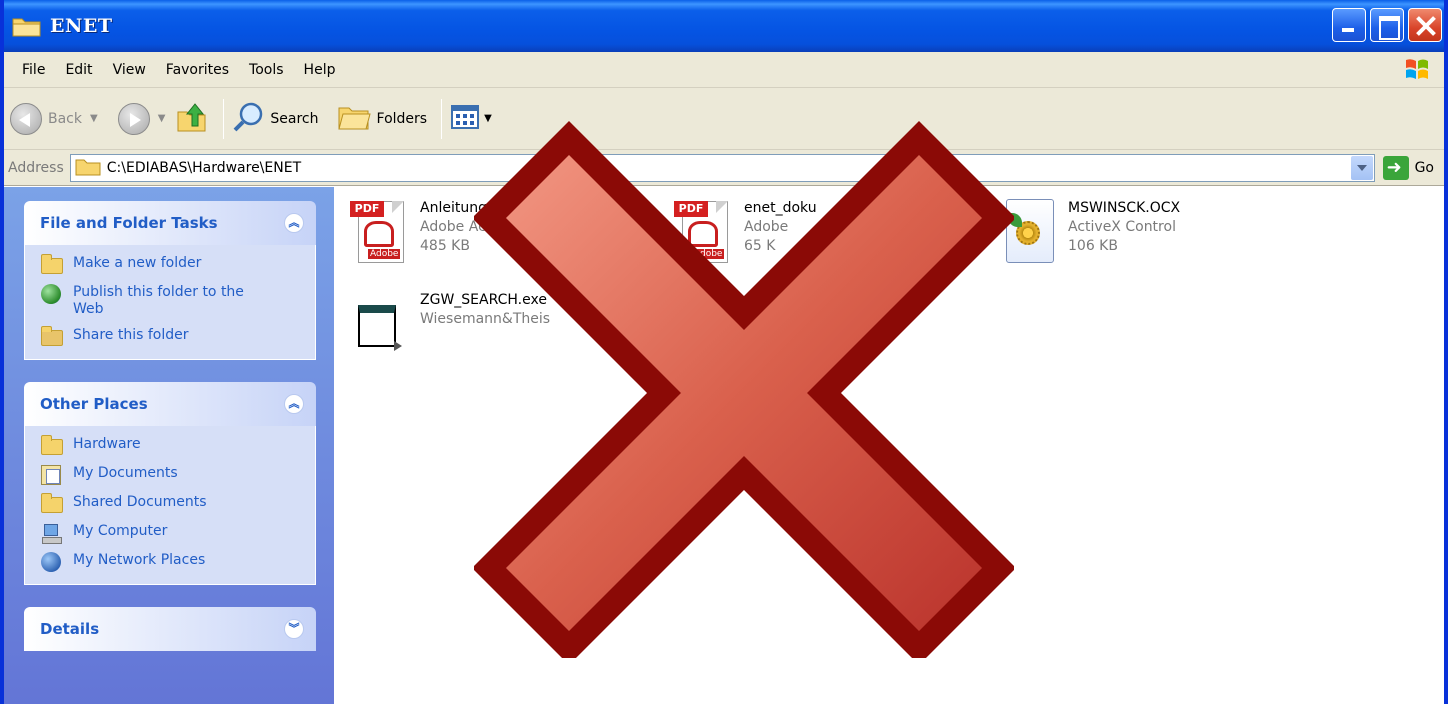 This screenshot has height=704, width=1448. What do you see at coordinates (1349, 25) in the screenshot?
I see `minimize-button` at bounding box center [1349, 25].